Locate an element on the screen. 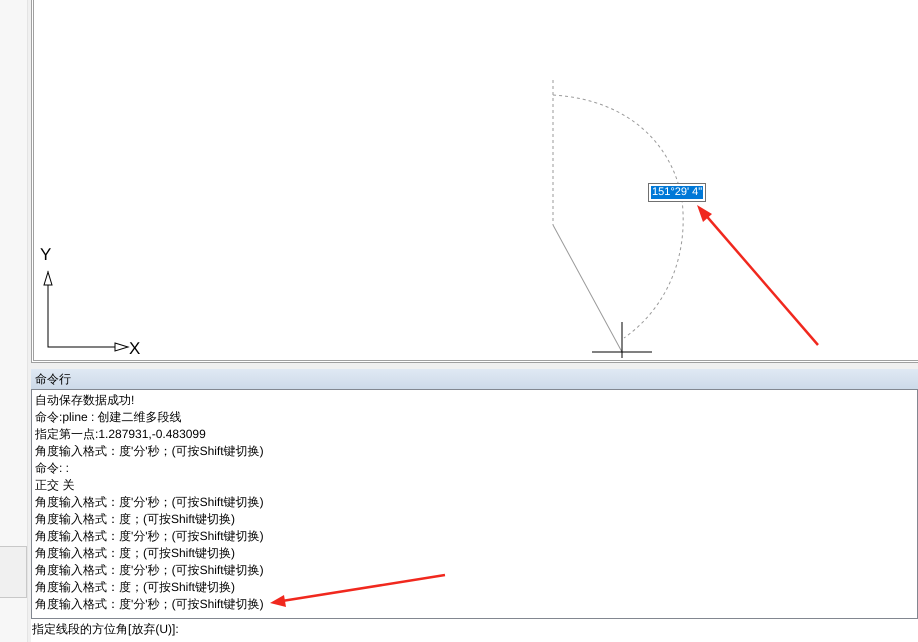 The image size is (918, 642). command-panel-title: 命令行 is located at coordinates (474, 379).